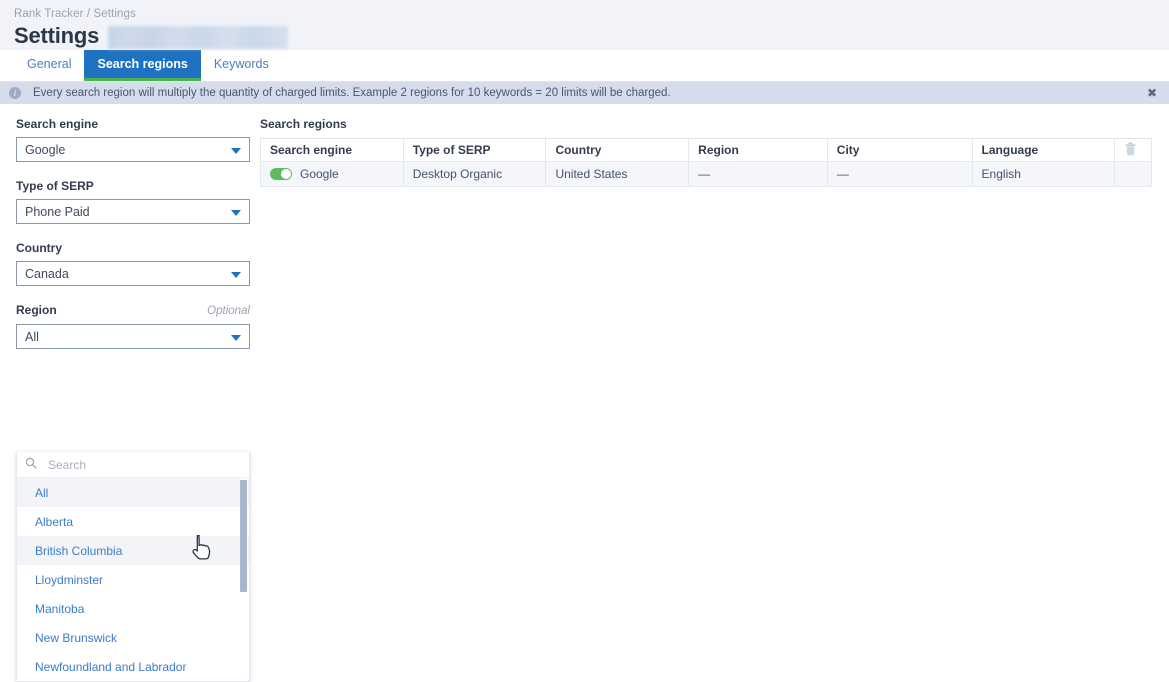 The image size is (1169, 682). What do you see at coordinates (133, 608) in the screenshot?
I see `region-option-manitoba: Manitoba` at bounding box center [133, 608].